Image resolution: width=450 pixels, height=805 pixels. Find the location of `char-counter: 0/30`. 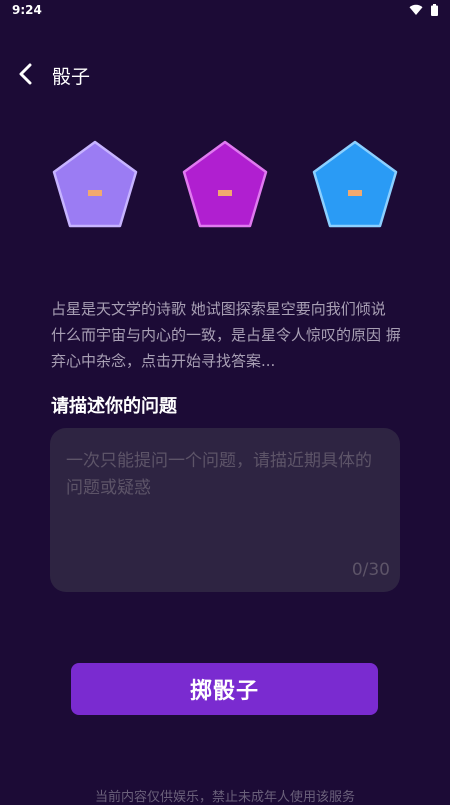

char-counter: 0/30 is located at coordinates (370, 570).